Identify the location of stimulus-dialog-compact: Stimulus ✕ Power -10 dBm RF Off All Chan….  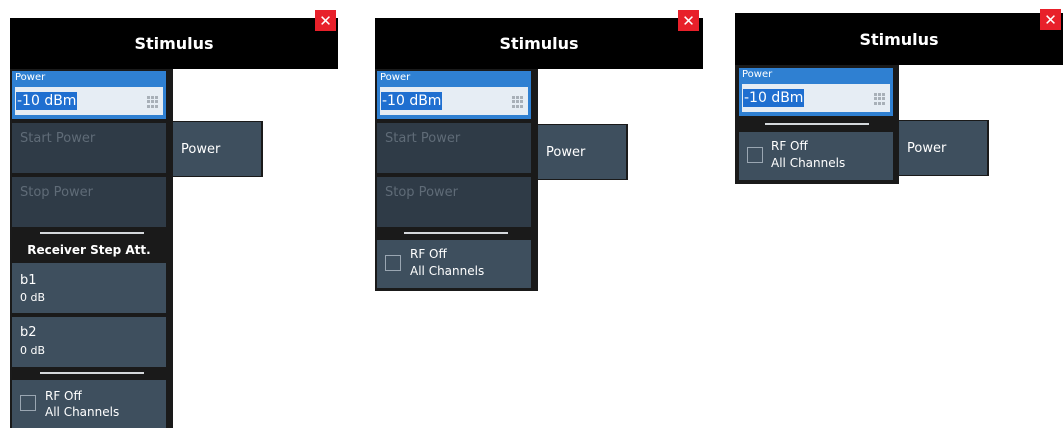
(899, 95).